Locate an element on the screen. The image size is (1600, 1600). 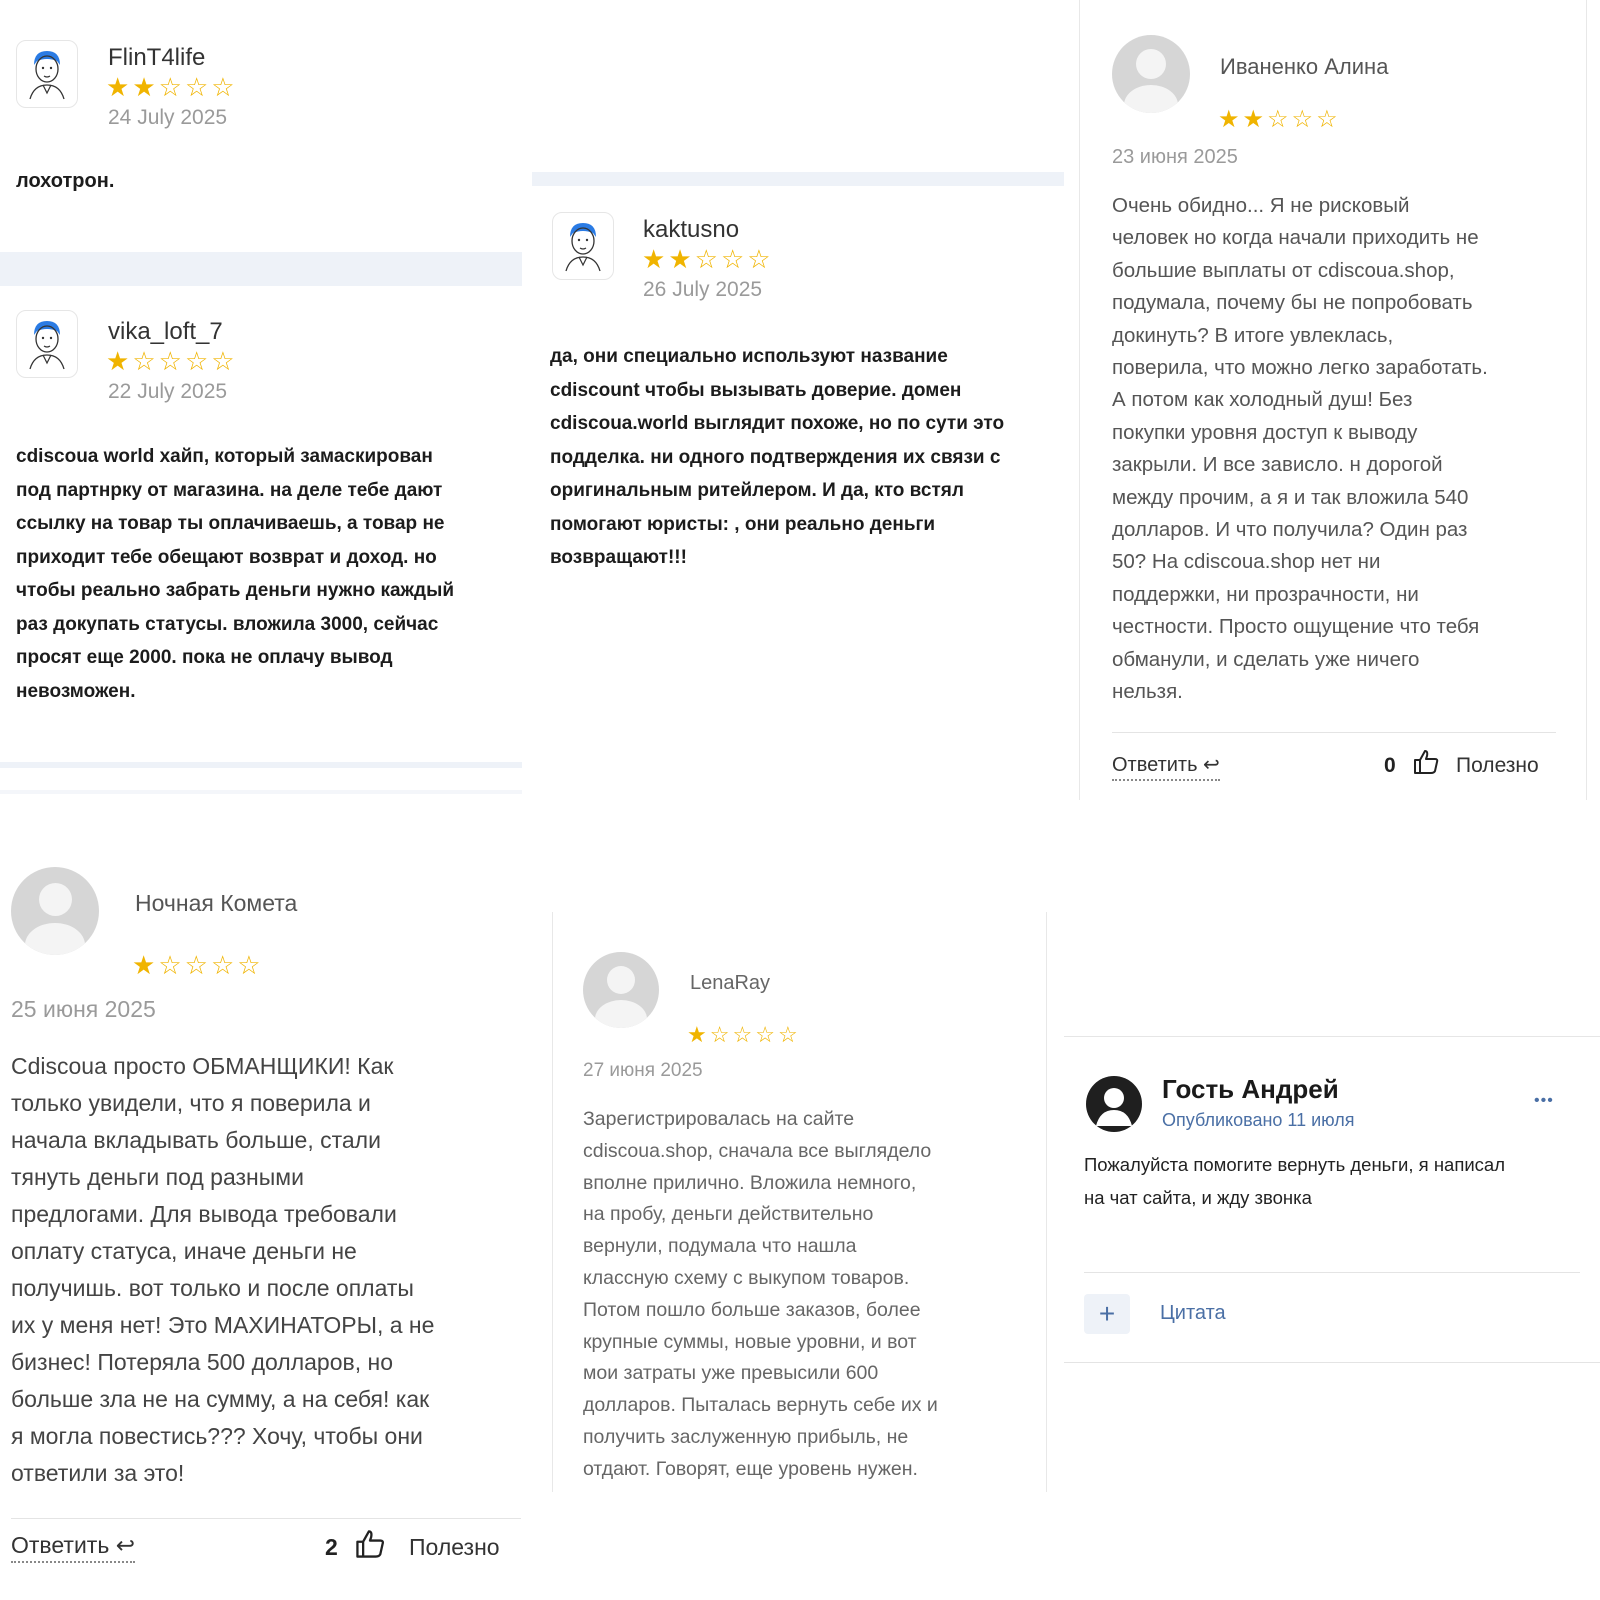
review-author: vika_loft_7 is located at coordinates (165, 332).